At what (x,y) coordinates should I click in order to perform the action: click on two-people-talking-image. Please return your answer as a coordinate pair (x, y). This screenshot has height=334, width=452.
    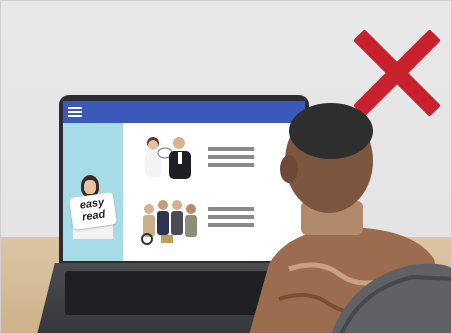
    Looking at the image, I should click on (168, 158).